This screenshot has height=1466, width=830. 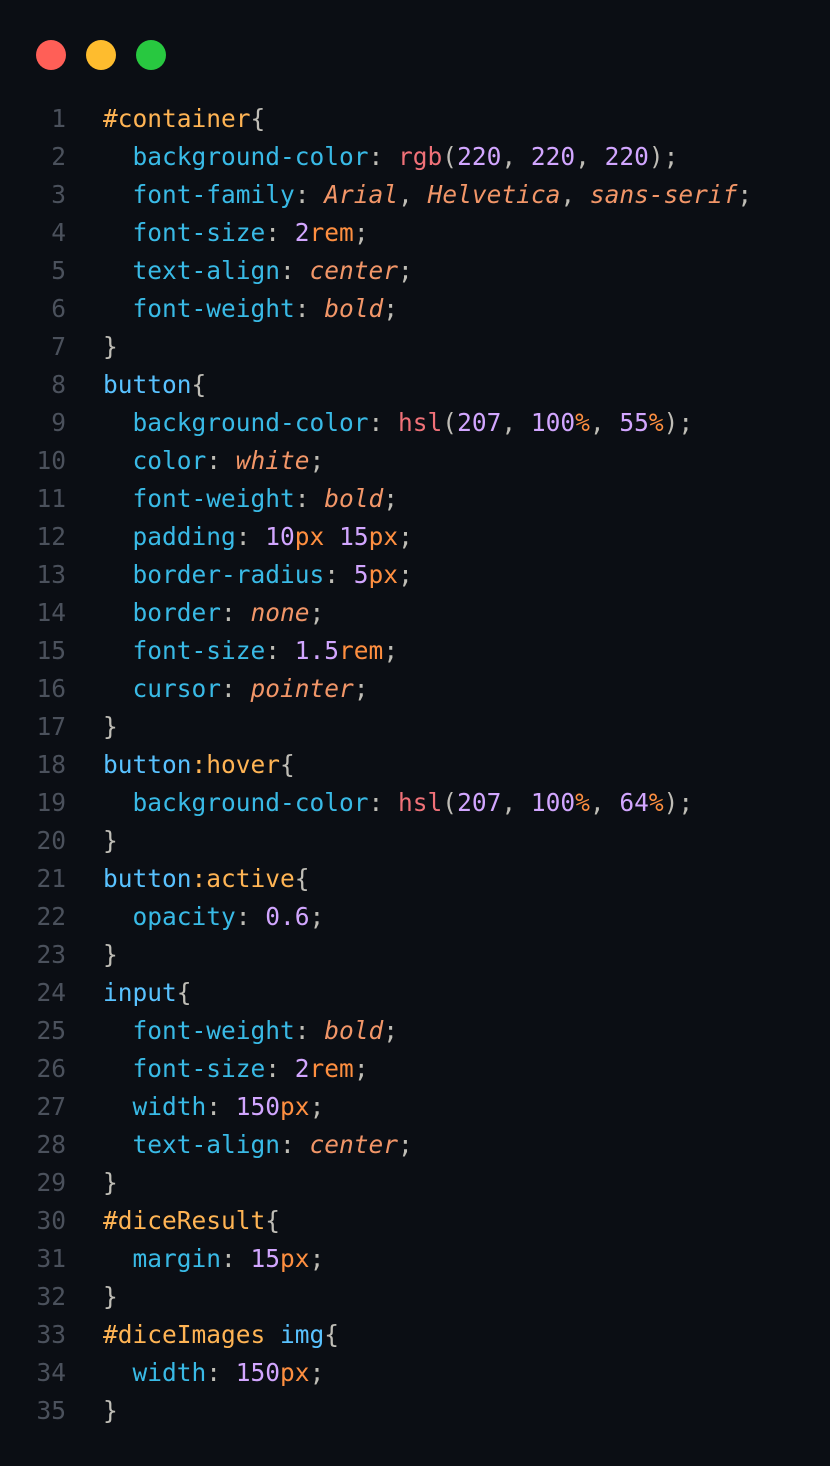 What do you see at coordinates (317, 650) in the screenshot?
I see `token-num: 1.5` at bounding box center [317, 650].